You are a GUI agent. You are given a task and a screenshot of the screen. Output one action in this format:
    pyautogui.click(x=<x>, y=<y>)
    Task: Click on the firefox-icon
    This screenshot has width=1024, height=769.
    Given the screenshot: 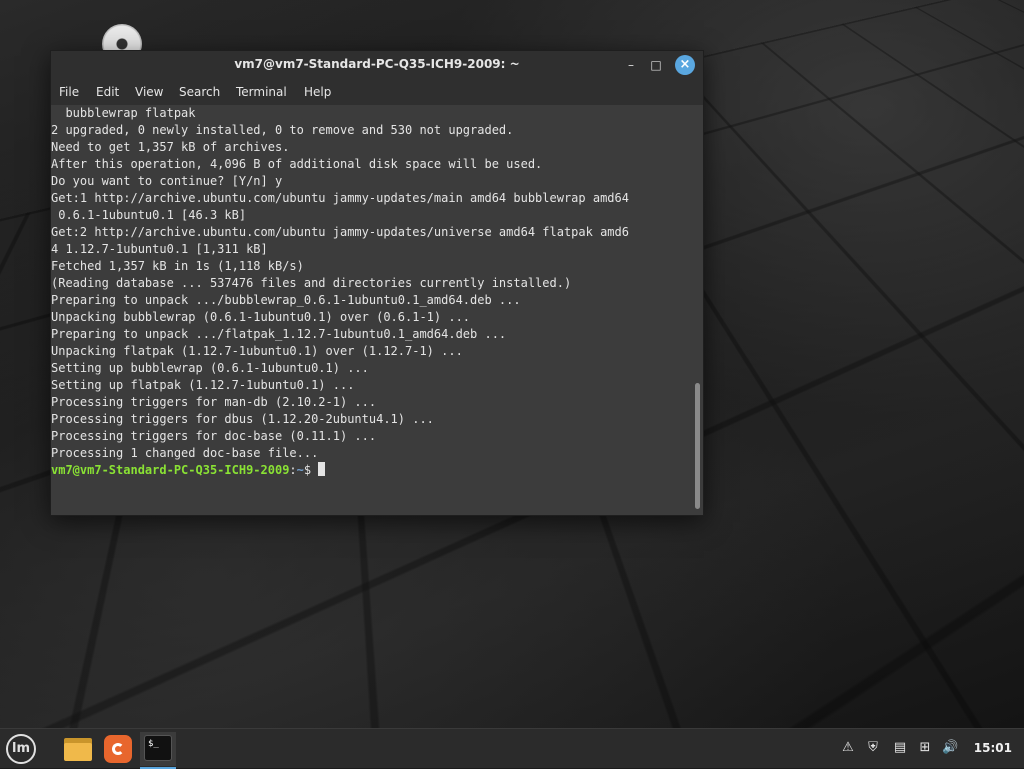 What is the action you would take?
    pyautogui.click(x=118, y=749)
    